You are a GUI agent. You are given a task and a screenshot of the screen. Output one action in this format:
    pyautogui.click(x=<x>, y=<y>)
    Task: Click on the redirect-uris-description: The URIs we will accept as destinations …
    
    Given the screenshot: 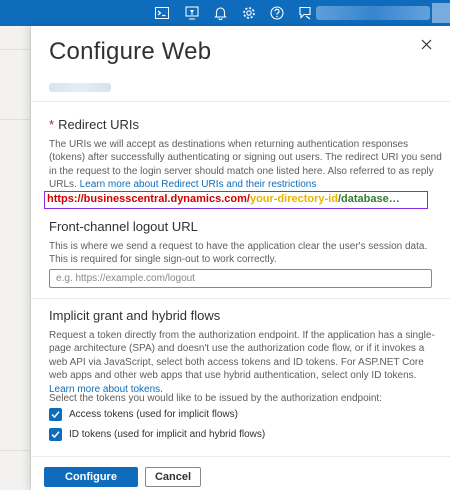 What is the action you would take?
    pyautogui.click(x=245, y=165)
    